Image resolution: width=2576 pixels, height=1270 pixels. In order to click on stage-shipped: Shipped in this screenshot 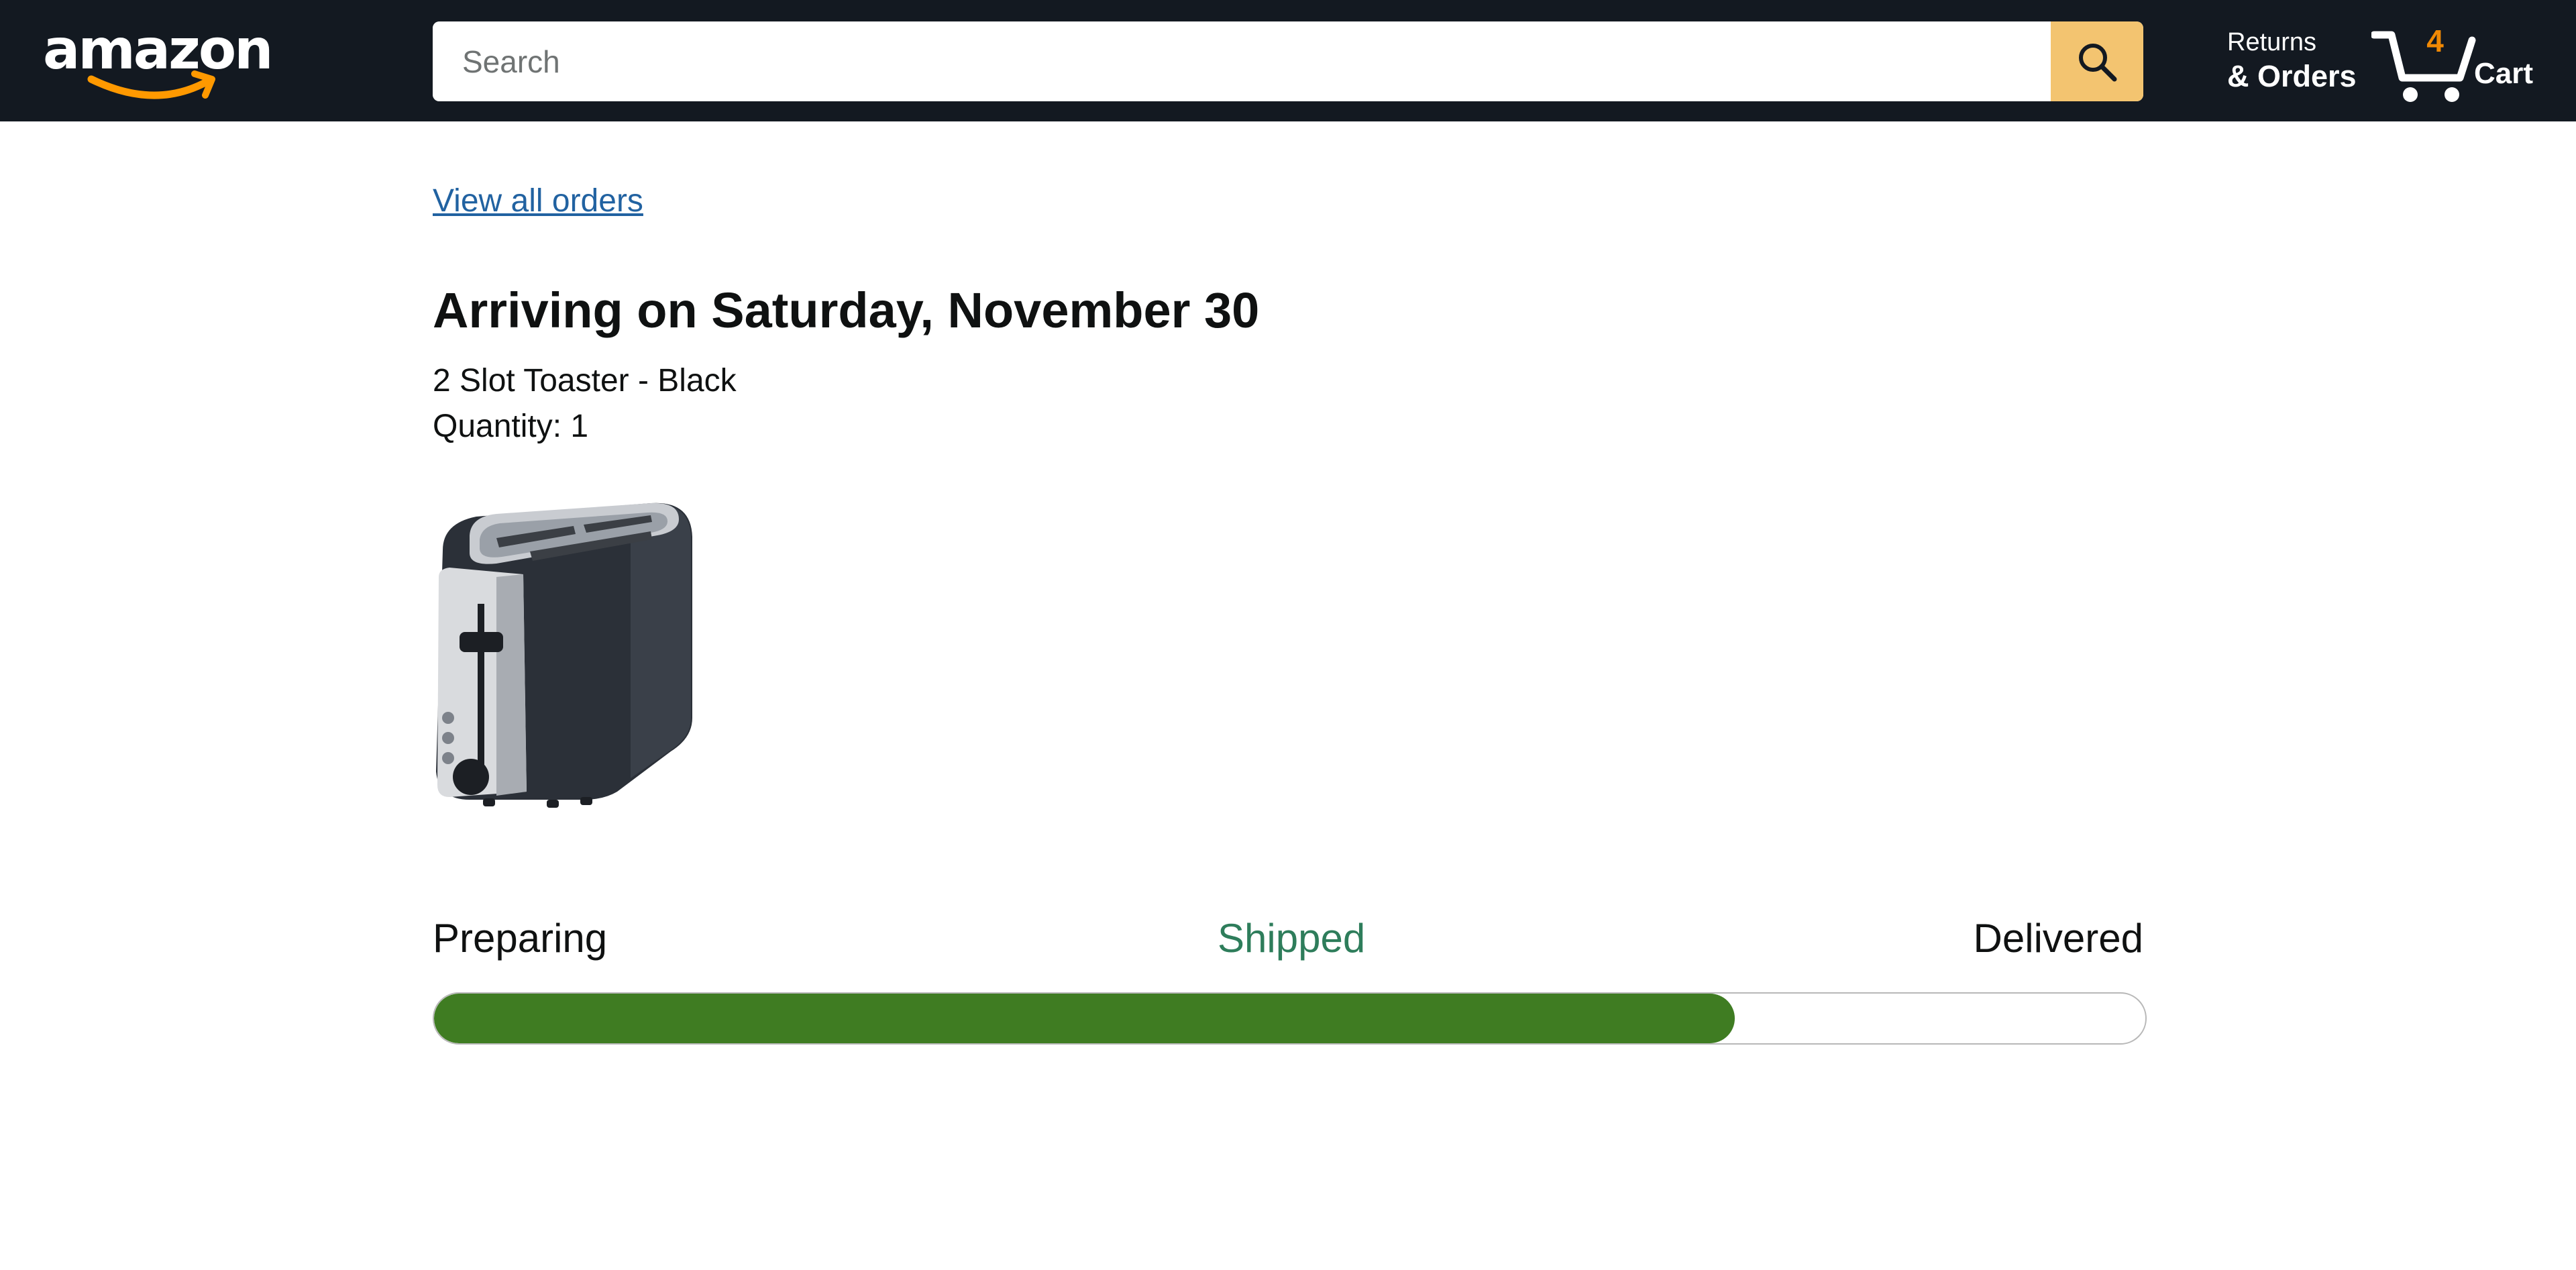, I will do `click(1292, 938)`.